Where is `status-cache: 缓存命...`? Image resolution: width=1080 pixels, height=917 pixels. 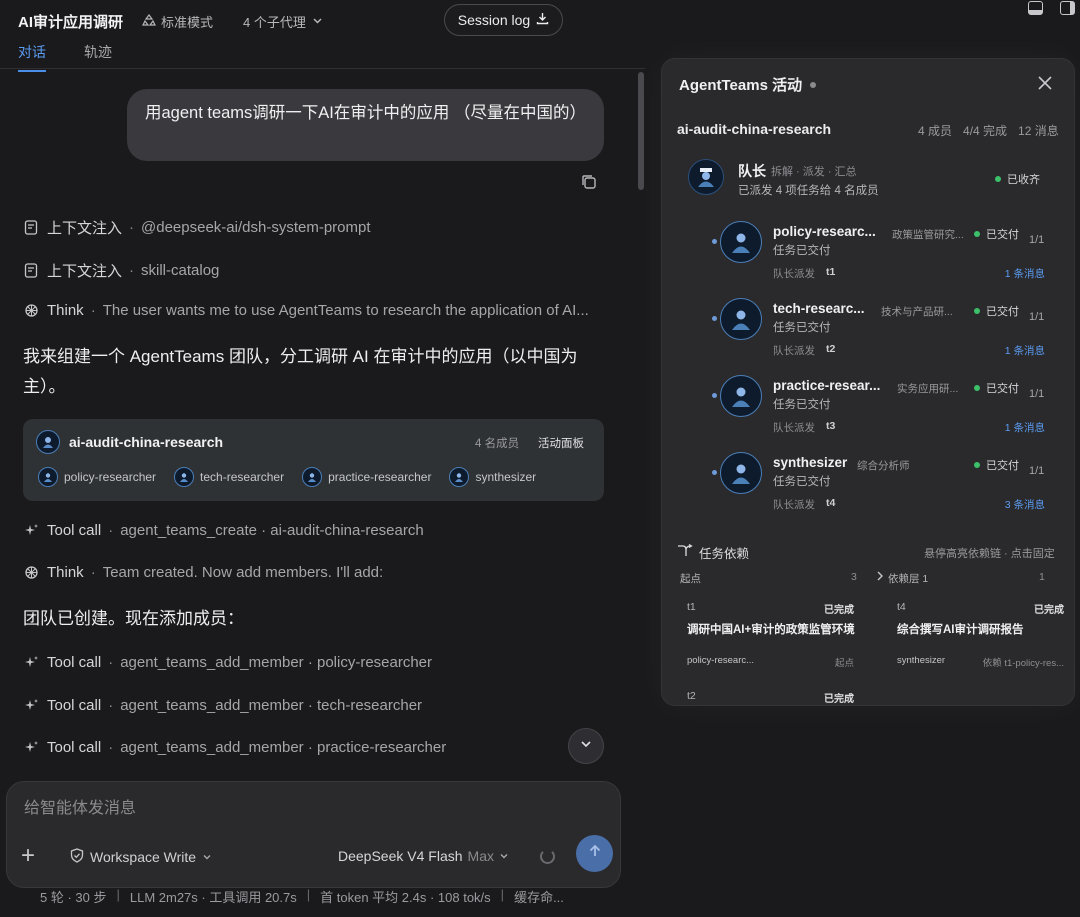 status-cache: 缓存命... is located at coordinates (539, 897).